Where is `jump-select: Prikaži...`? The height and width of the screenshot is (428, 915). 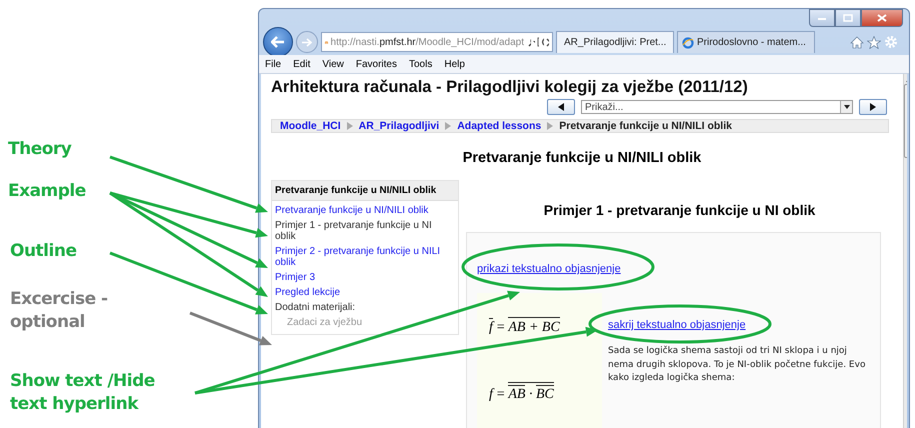
jump-select: Prikaži... is located at coordinates (717, 107).